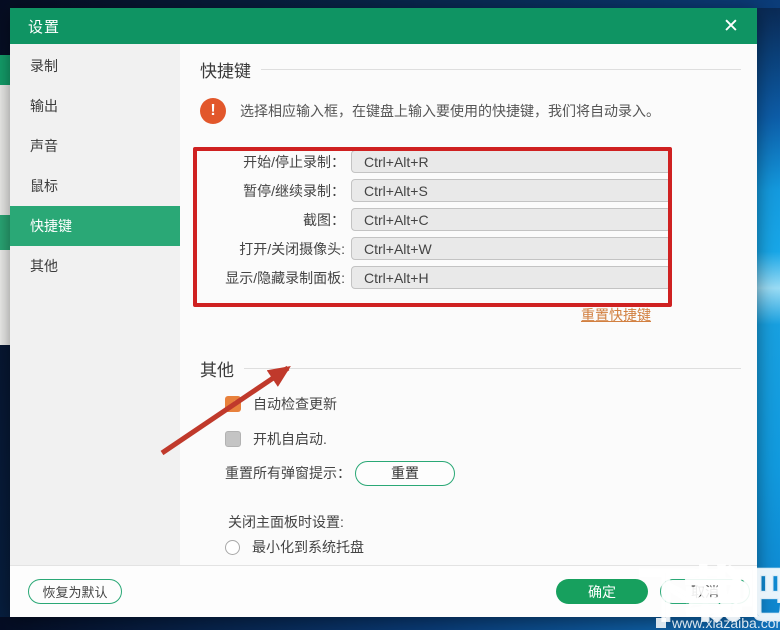  I want to click on autostart-checkbox, so click(233, 439).